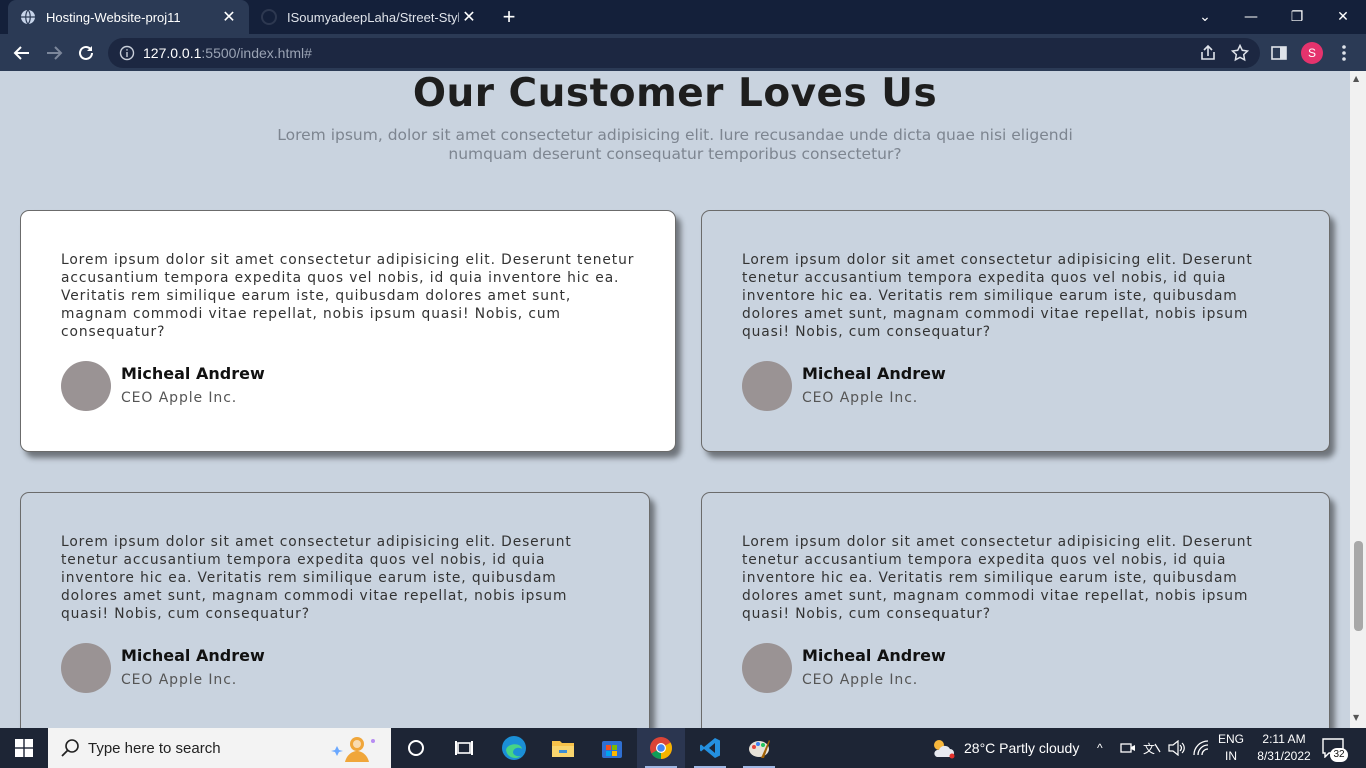 Image resolution: width=1366 pixels, height=768 pixels. Describe the element at coordinates (1339, 755) in the screenshot. I see `notification-badge: 32` at that location.